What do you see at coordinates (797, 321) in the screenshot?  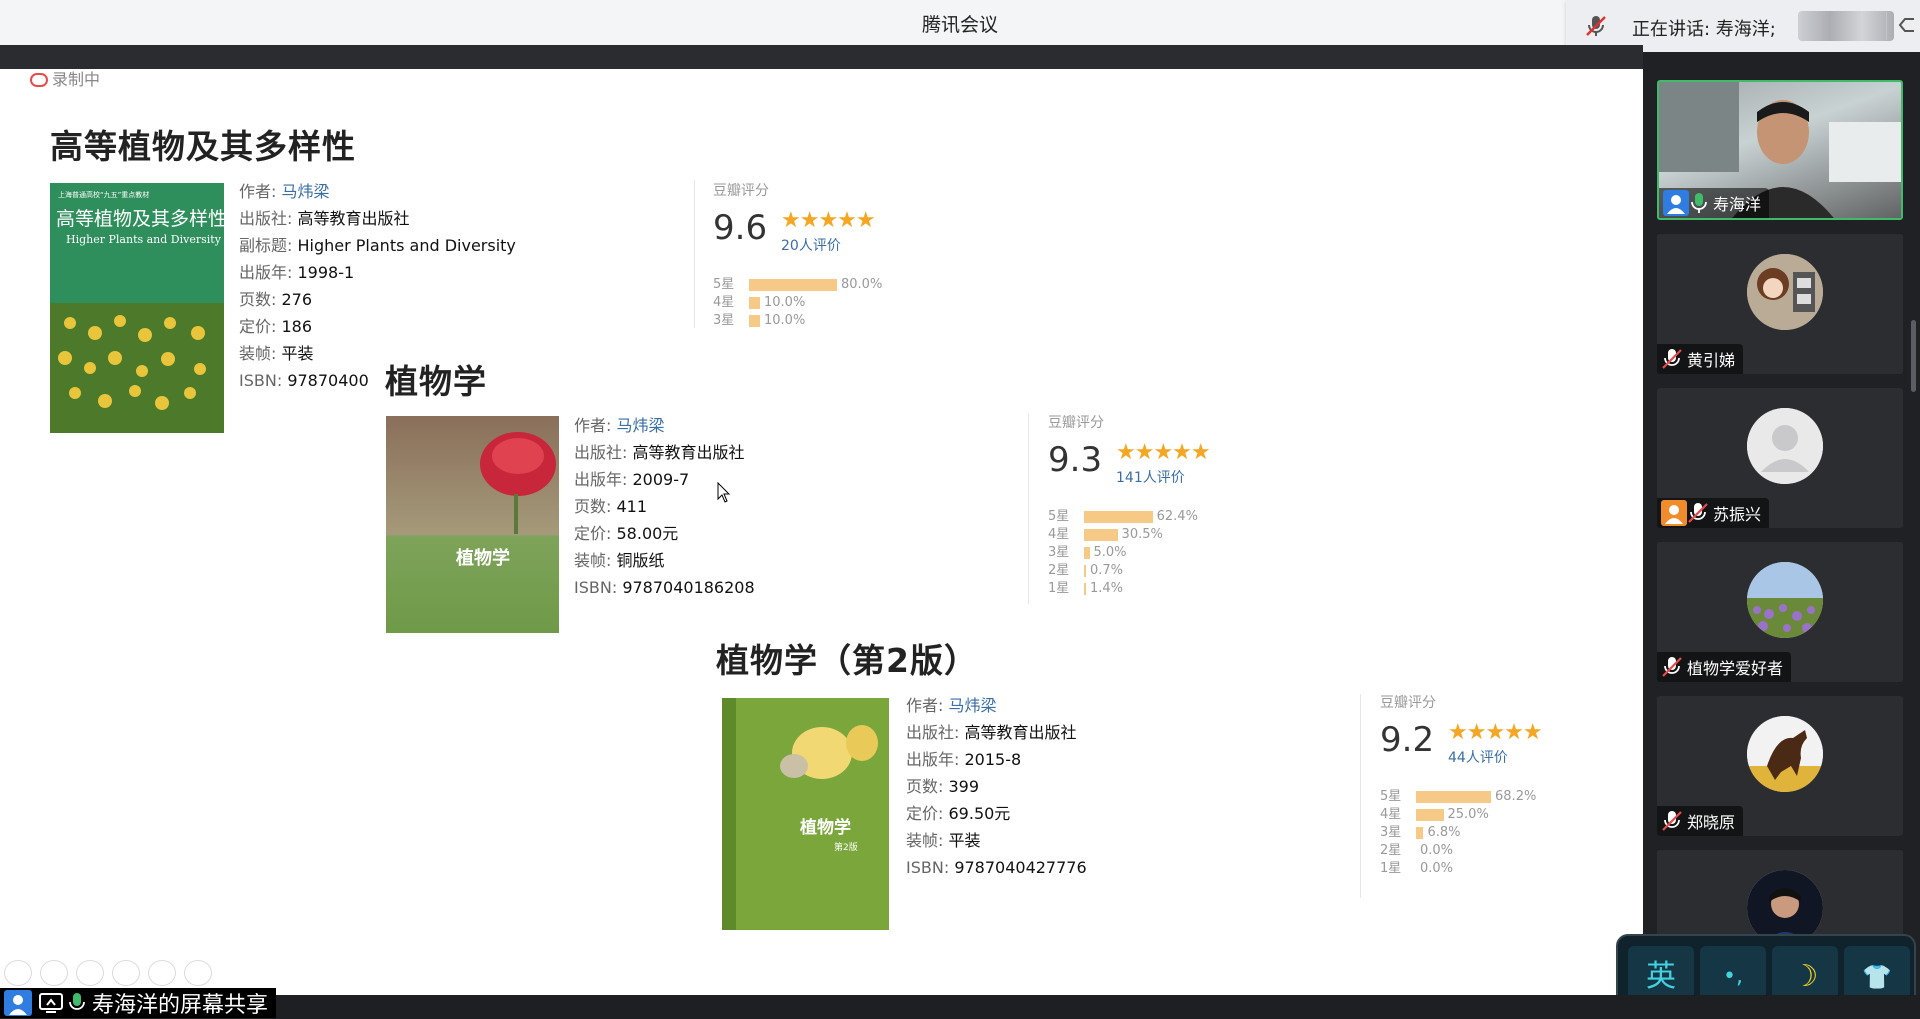 I see `rating-bar-row: 3星 10.0%` at bounding box center [797, 321].